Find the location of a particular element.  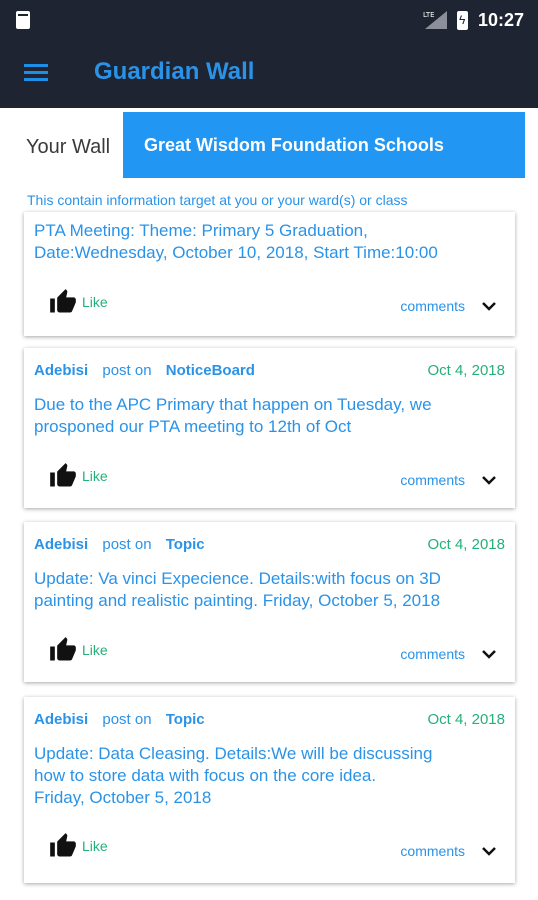

signal-icon is located at coordinates (435, 20).